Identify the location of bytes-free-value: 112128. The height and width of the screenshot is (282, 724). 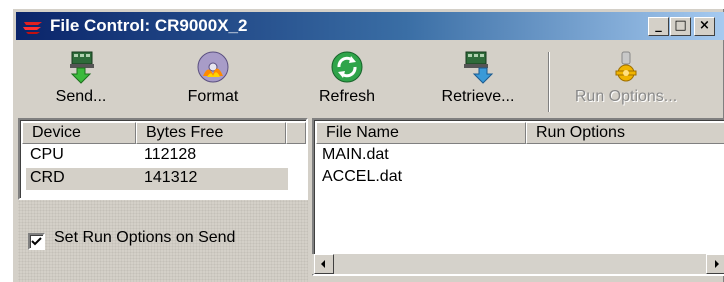
(170, 154).